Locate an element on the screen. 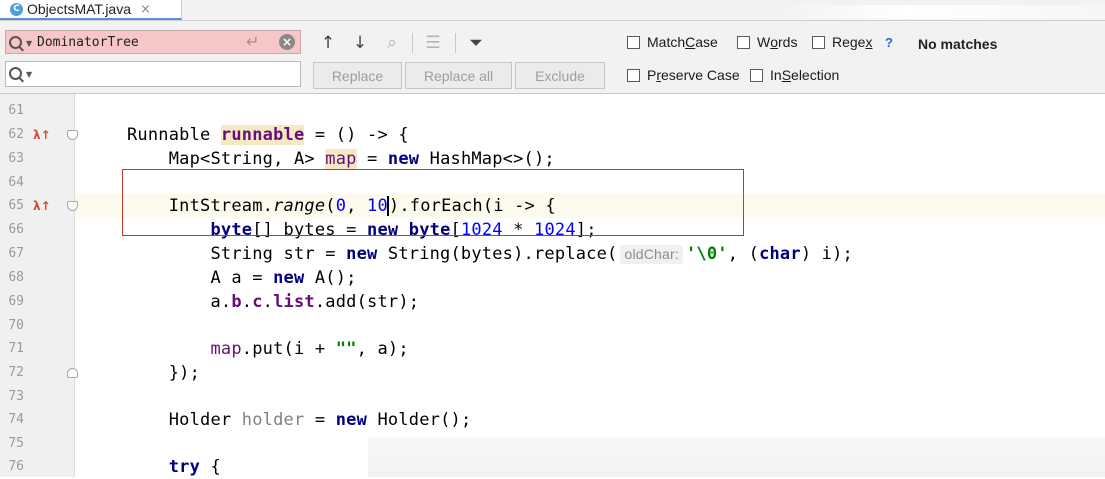  code-text: Map<String, A> map = new HashMap<>(); is located at coordinates (341, 159).